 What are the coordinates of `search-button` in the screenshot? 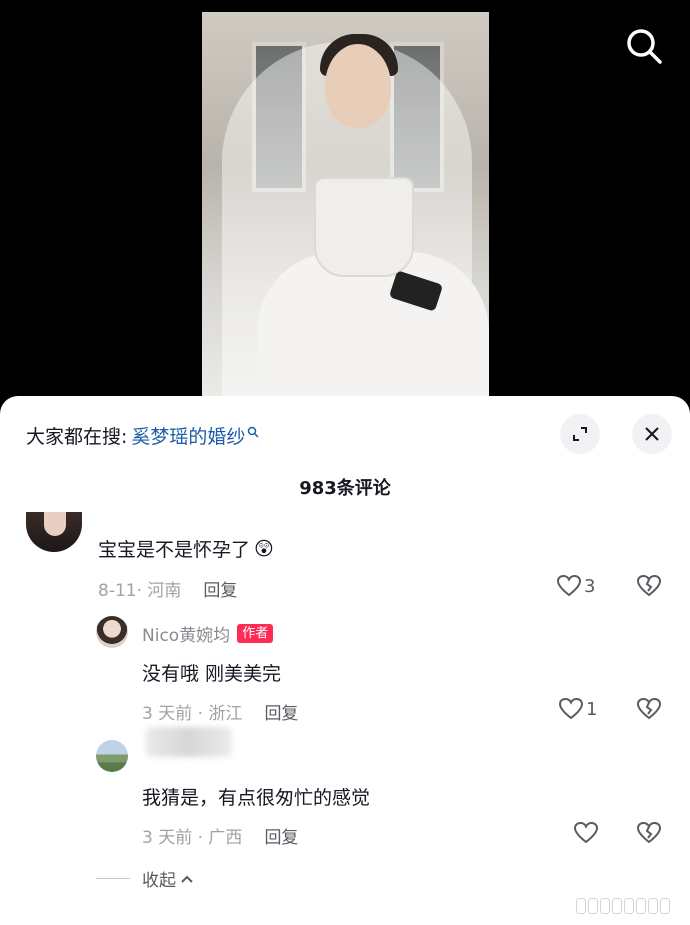 It's located at (644, 46).